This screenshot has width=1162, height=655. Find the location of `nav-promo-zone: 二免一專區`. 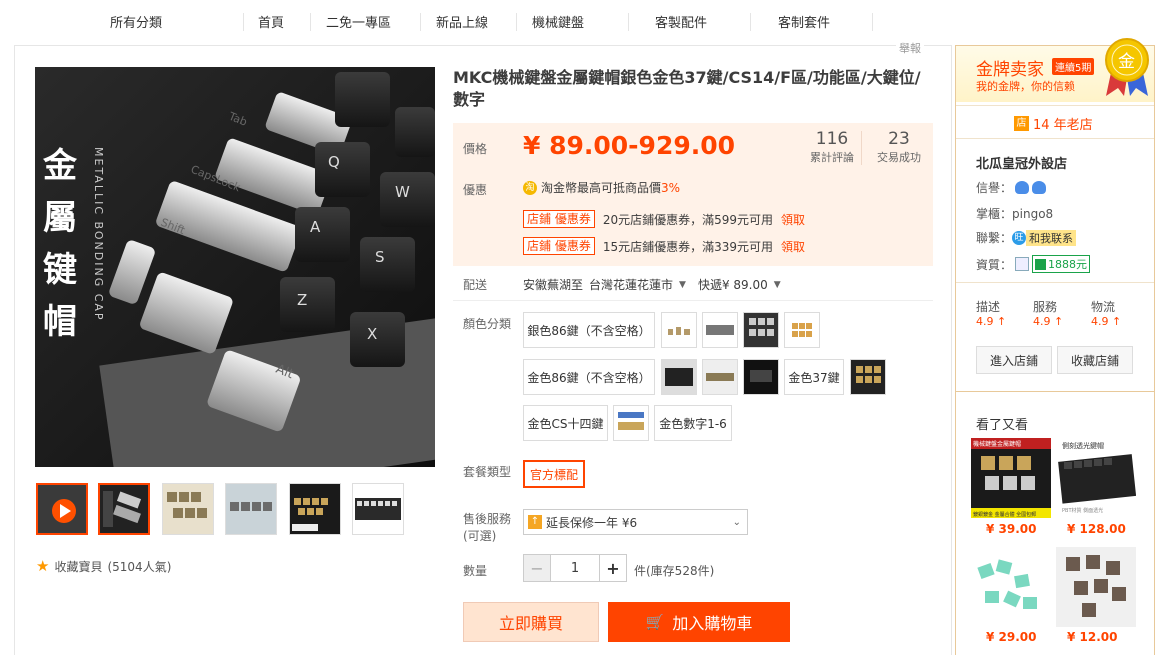

nav-promo-zone: 二免一專區 is located at coordinates (358, 21).